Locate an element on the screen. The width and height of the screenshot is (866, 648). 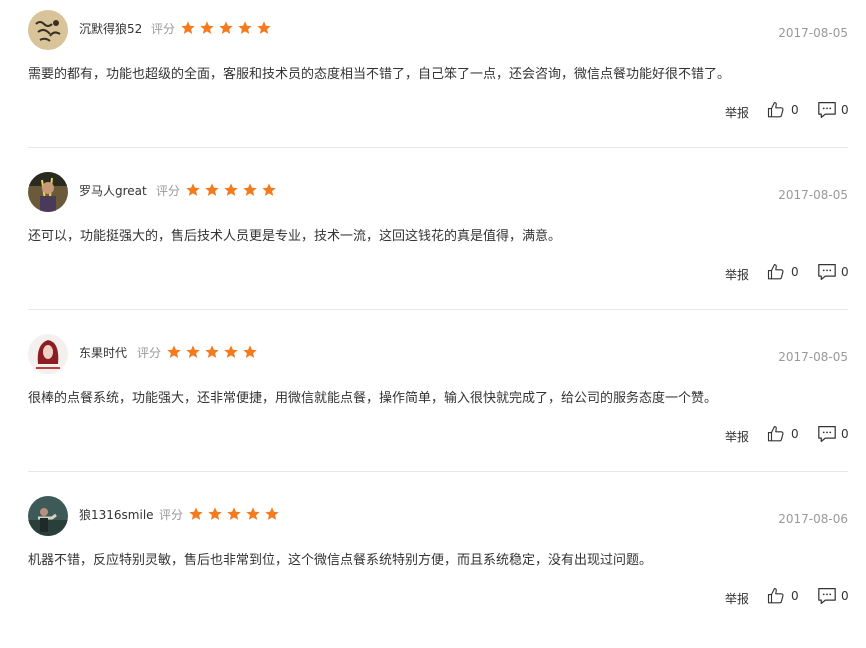
outdoor-avatar-icon is located at coordinates (48, 516).